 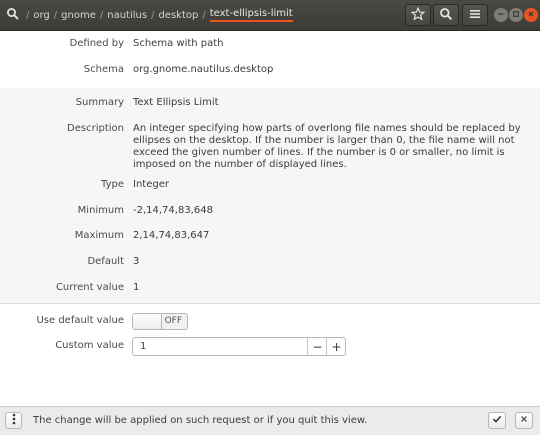 I want to click on maximize-button, so click(x=516, y=15).